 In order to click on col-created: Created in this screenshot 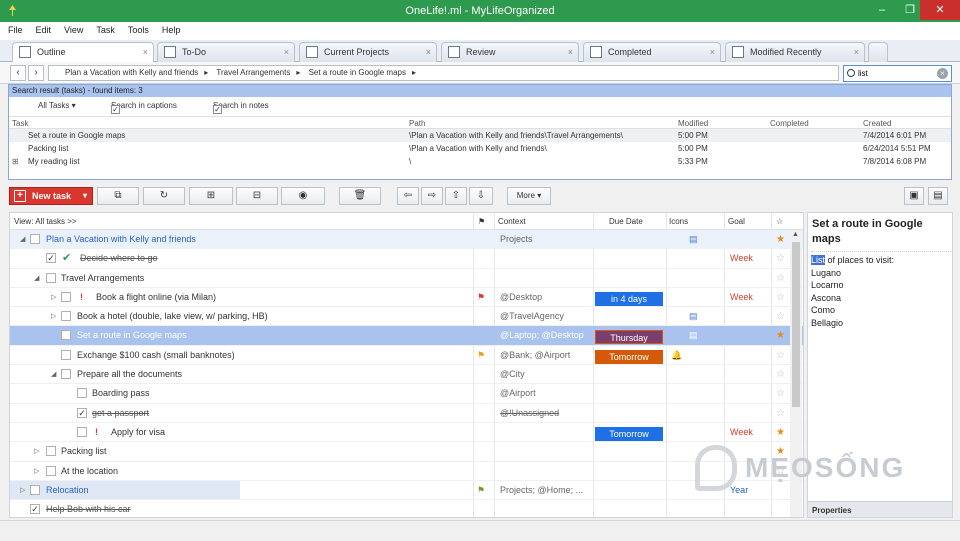, I will do `click(877, 123)`.